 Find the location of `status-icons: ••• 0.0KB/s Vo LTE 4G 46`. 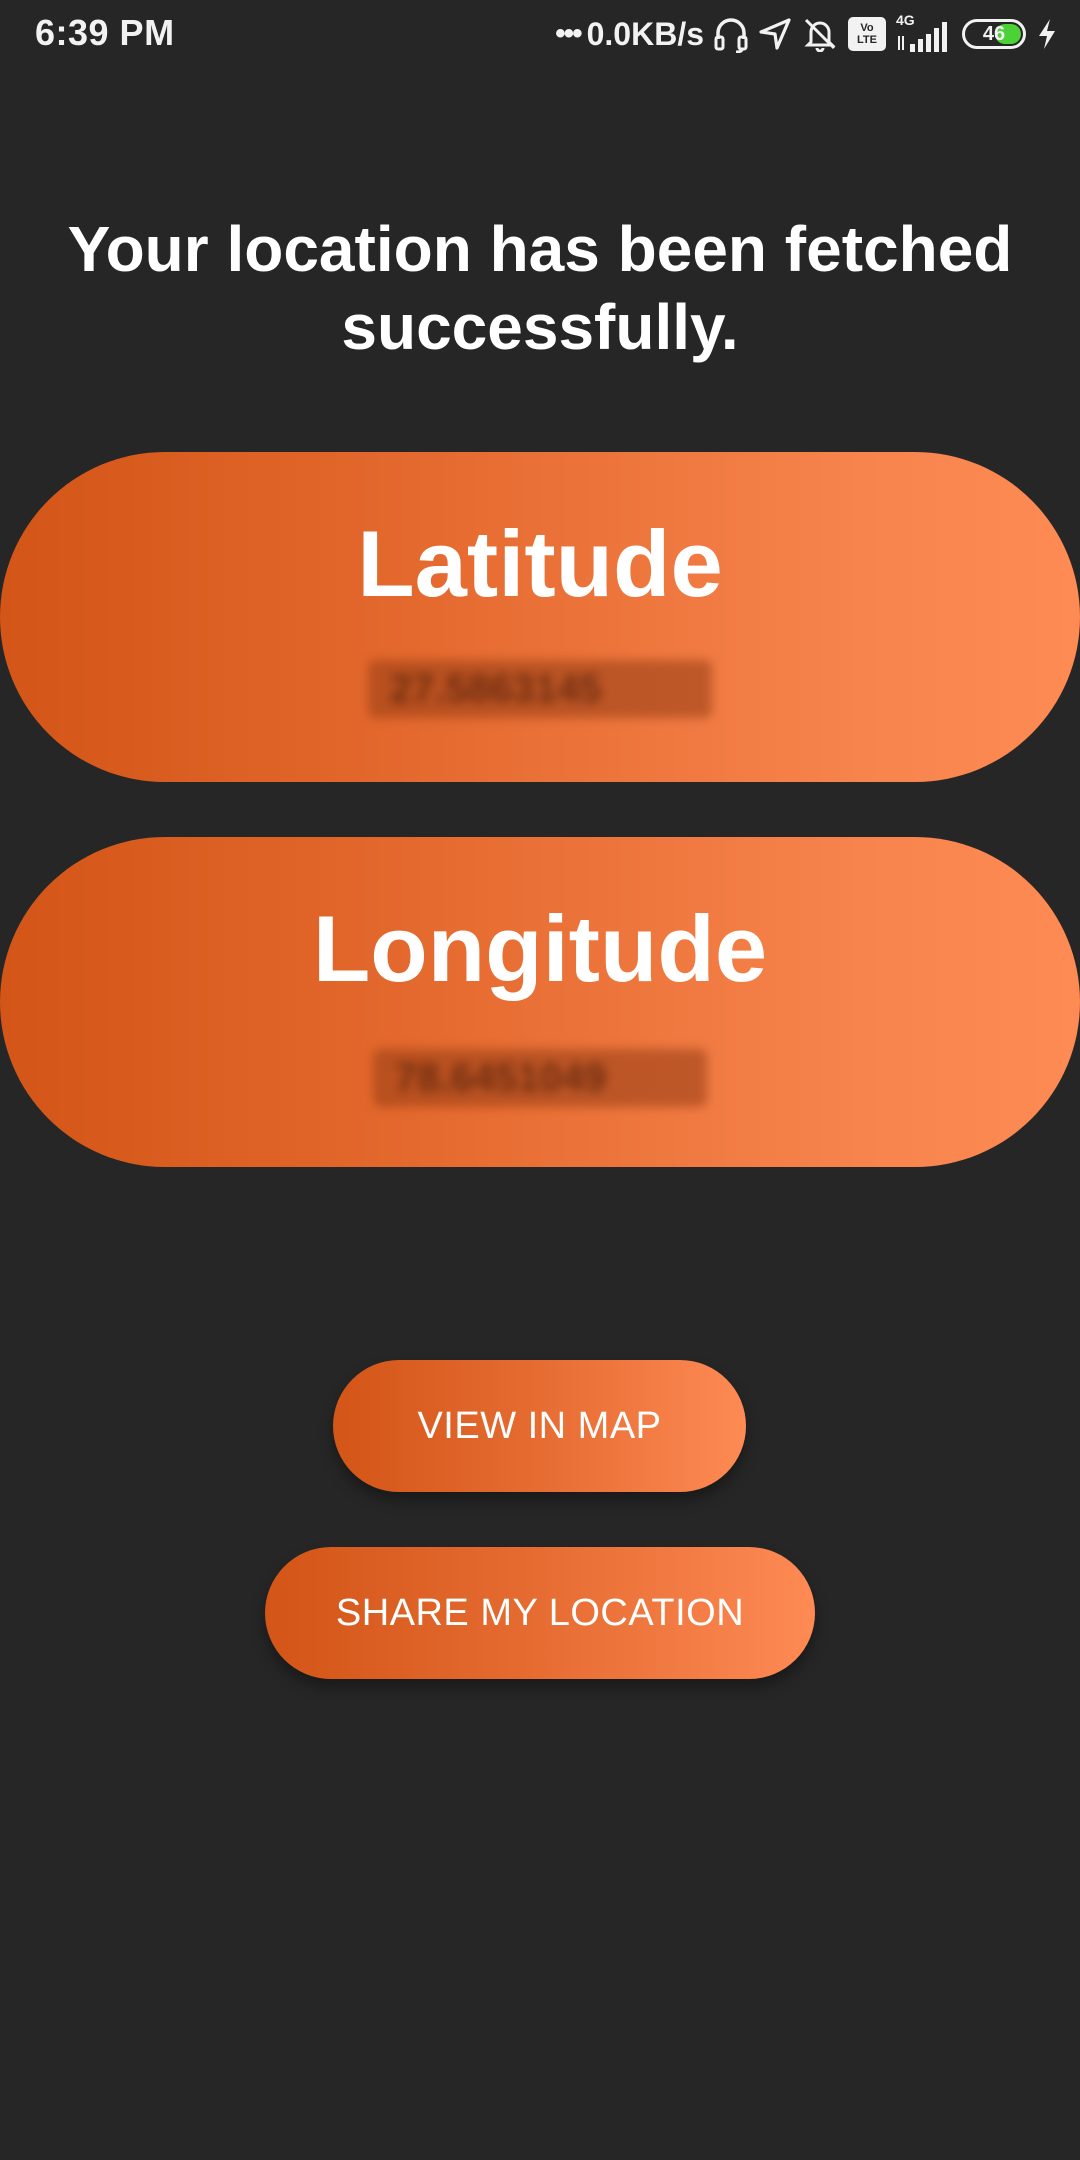

status-icons: ••• 0.0KB/s Vo LTE 4G 46 is located at coordinates (806, 34).